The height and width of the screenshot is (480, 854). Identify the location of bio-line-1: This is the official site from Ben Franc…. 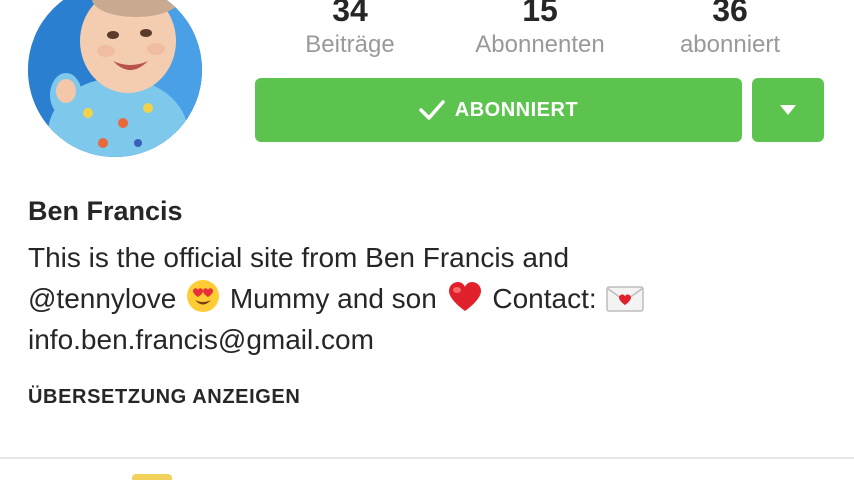
(299, 257).